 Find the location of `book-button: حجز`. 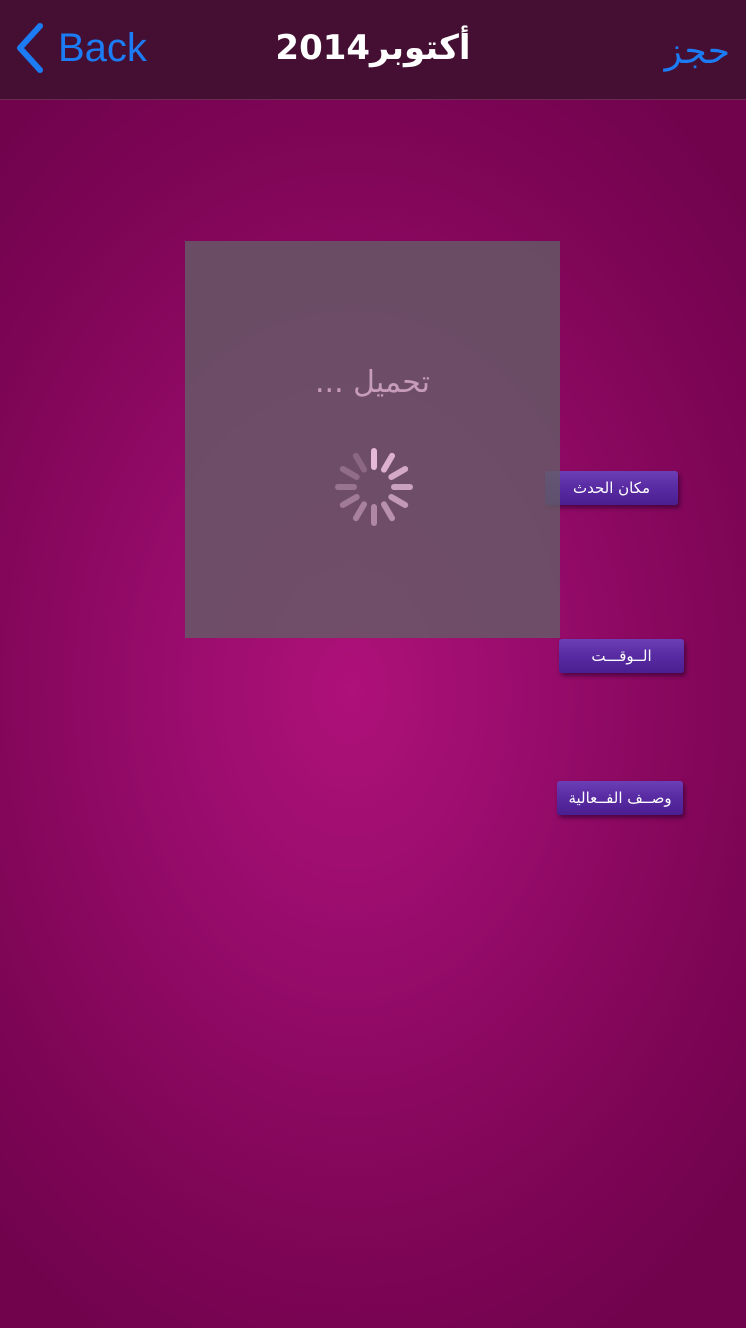

book-button: حجز is located at coordinates (697, 52).